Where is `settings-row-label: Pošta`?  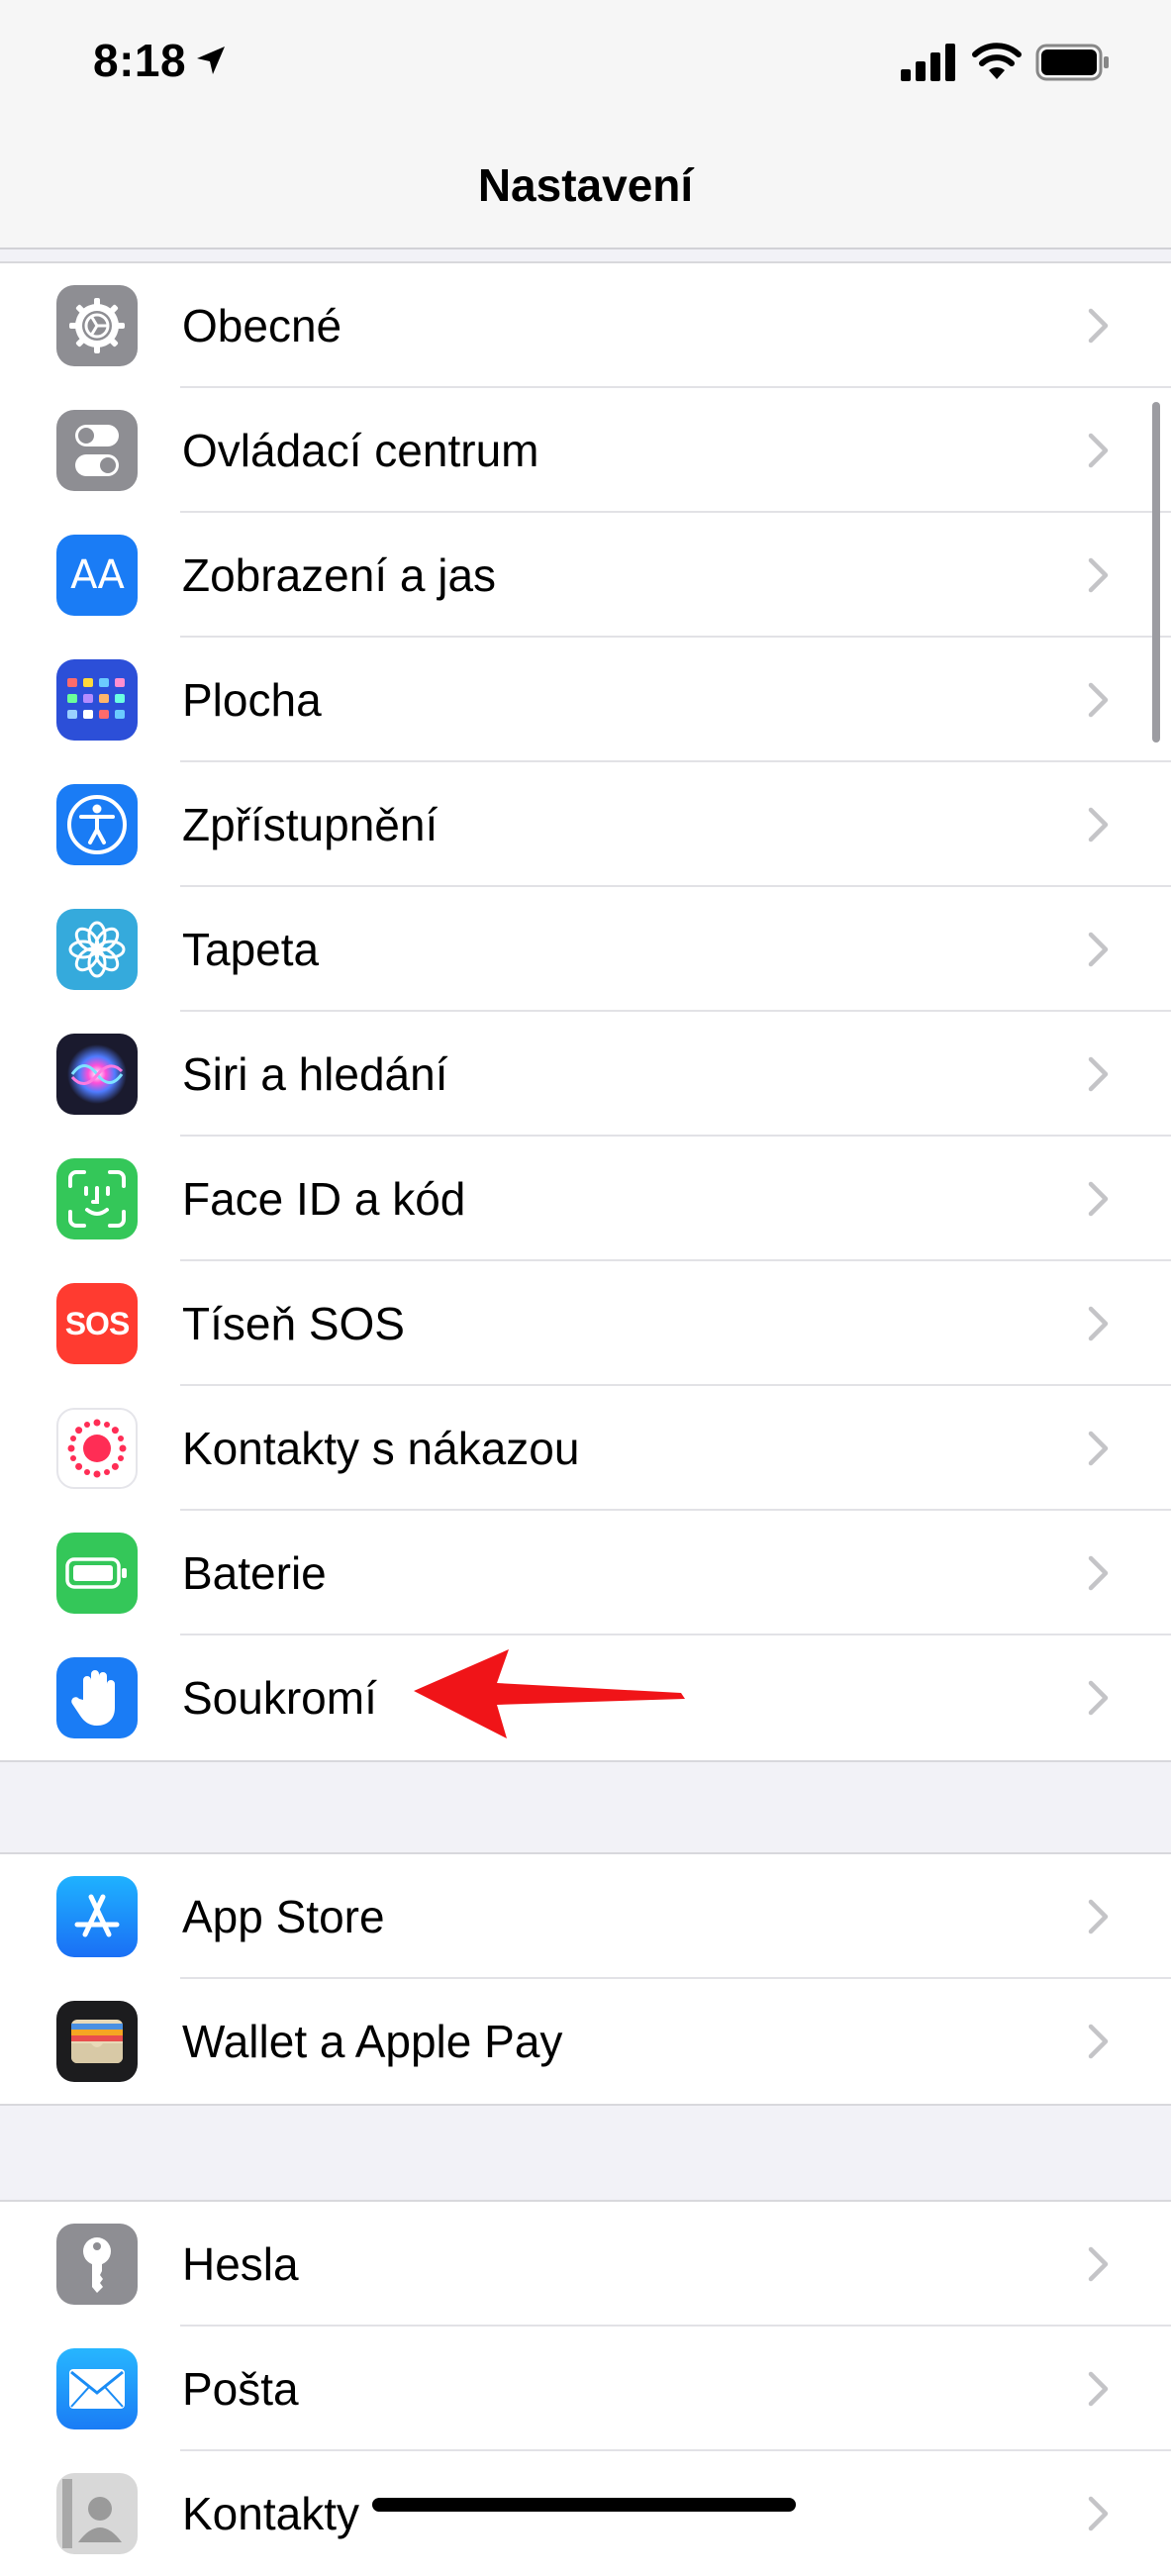 settings-row-label: Pošta is located at coordinates (240, 2389).